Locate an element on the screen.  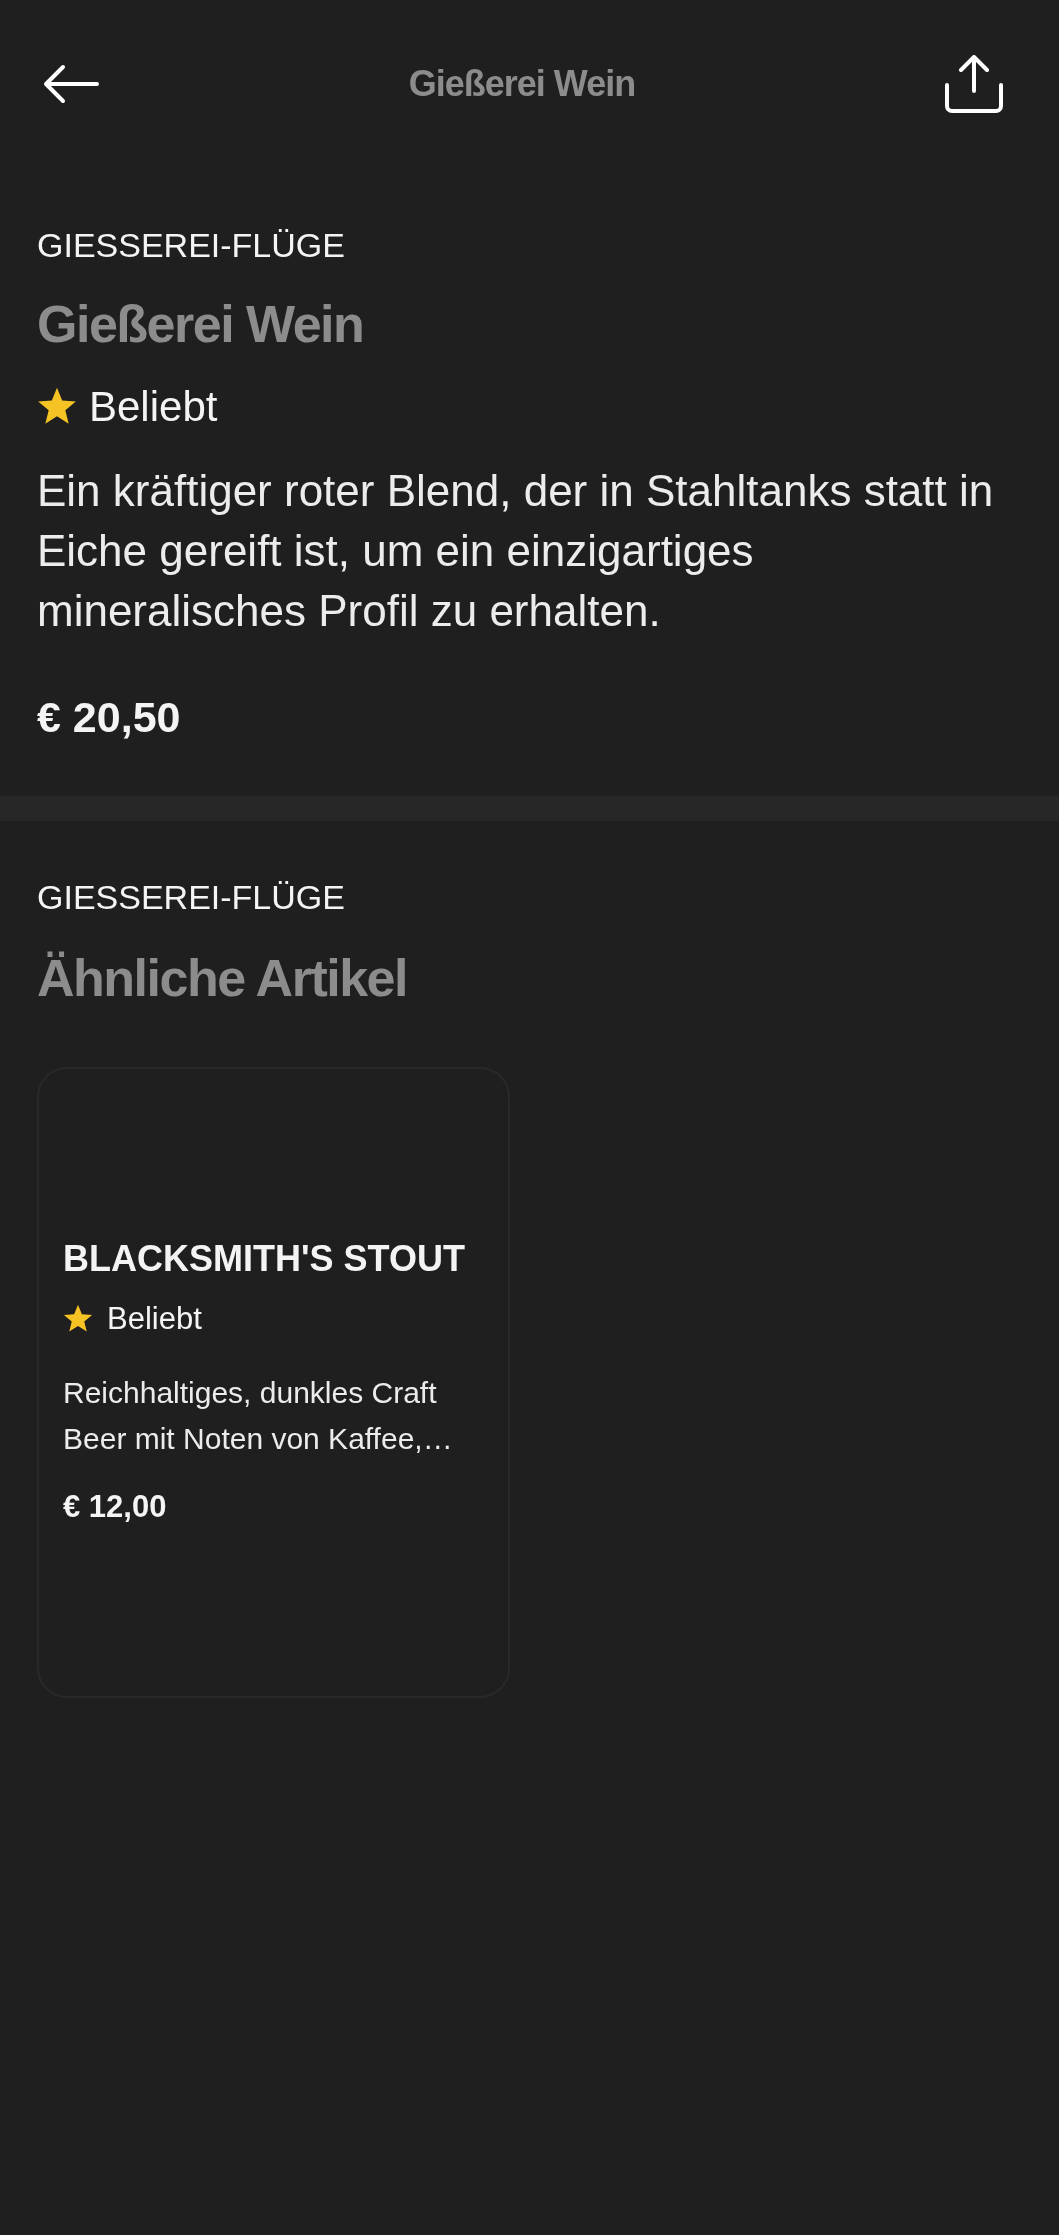
share-button is located at coordinates (974, 84).